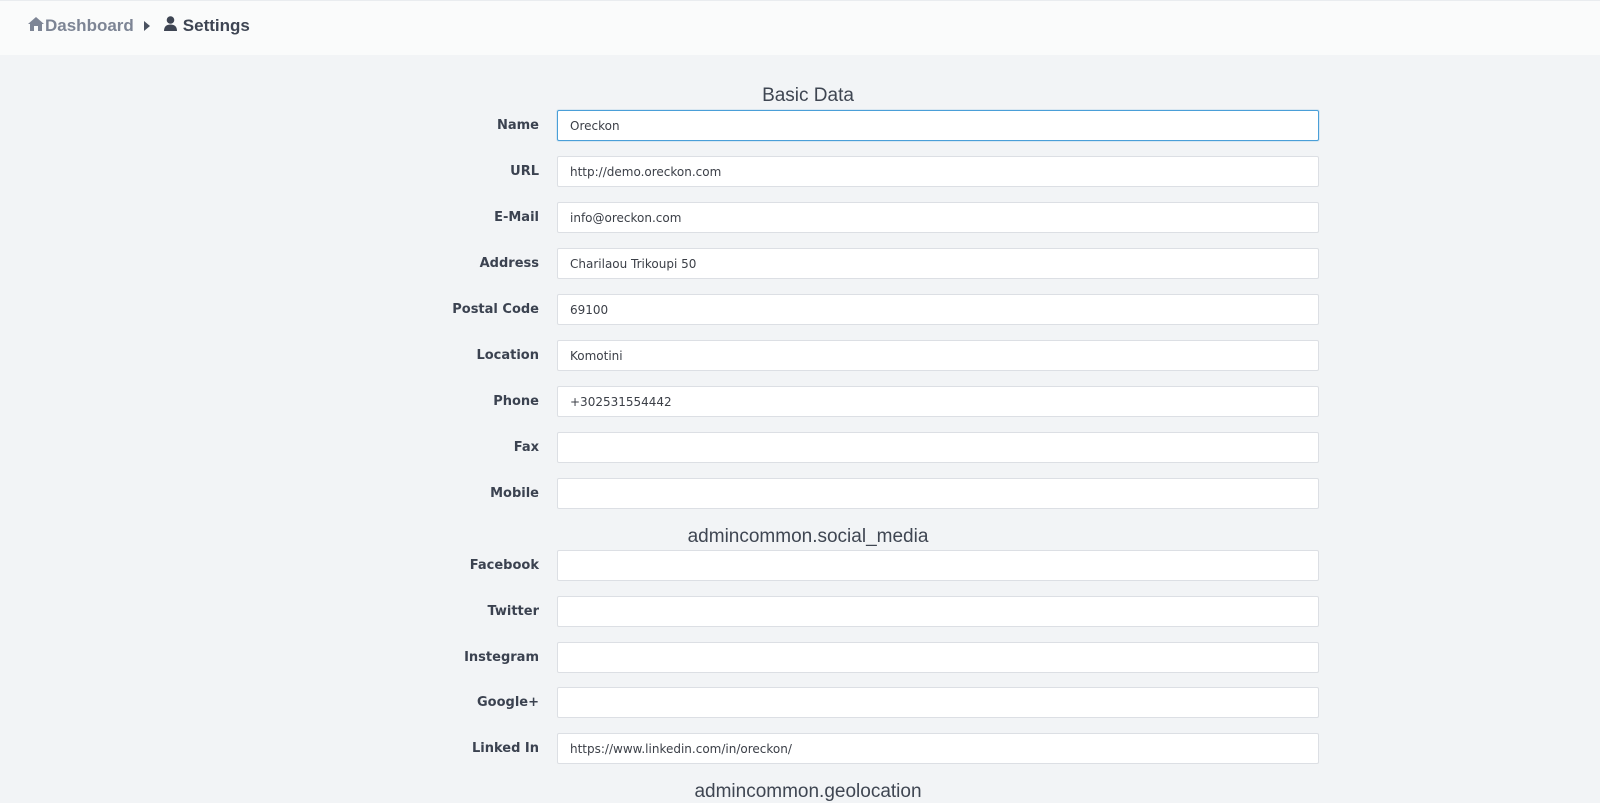 The height and width of the screenshot is (803, 1600). I want to click on postal-code-input, so click(938, 309).